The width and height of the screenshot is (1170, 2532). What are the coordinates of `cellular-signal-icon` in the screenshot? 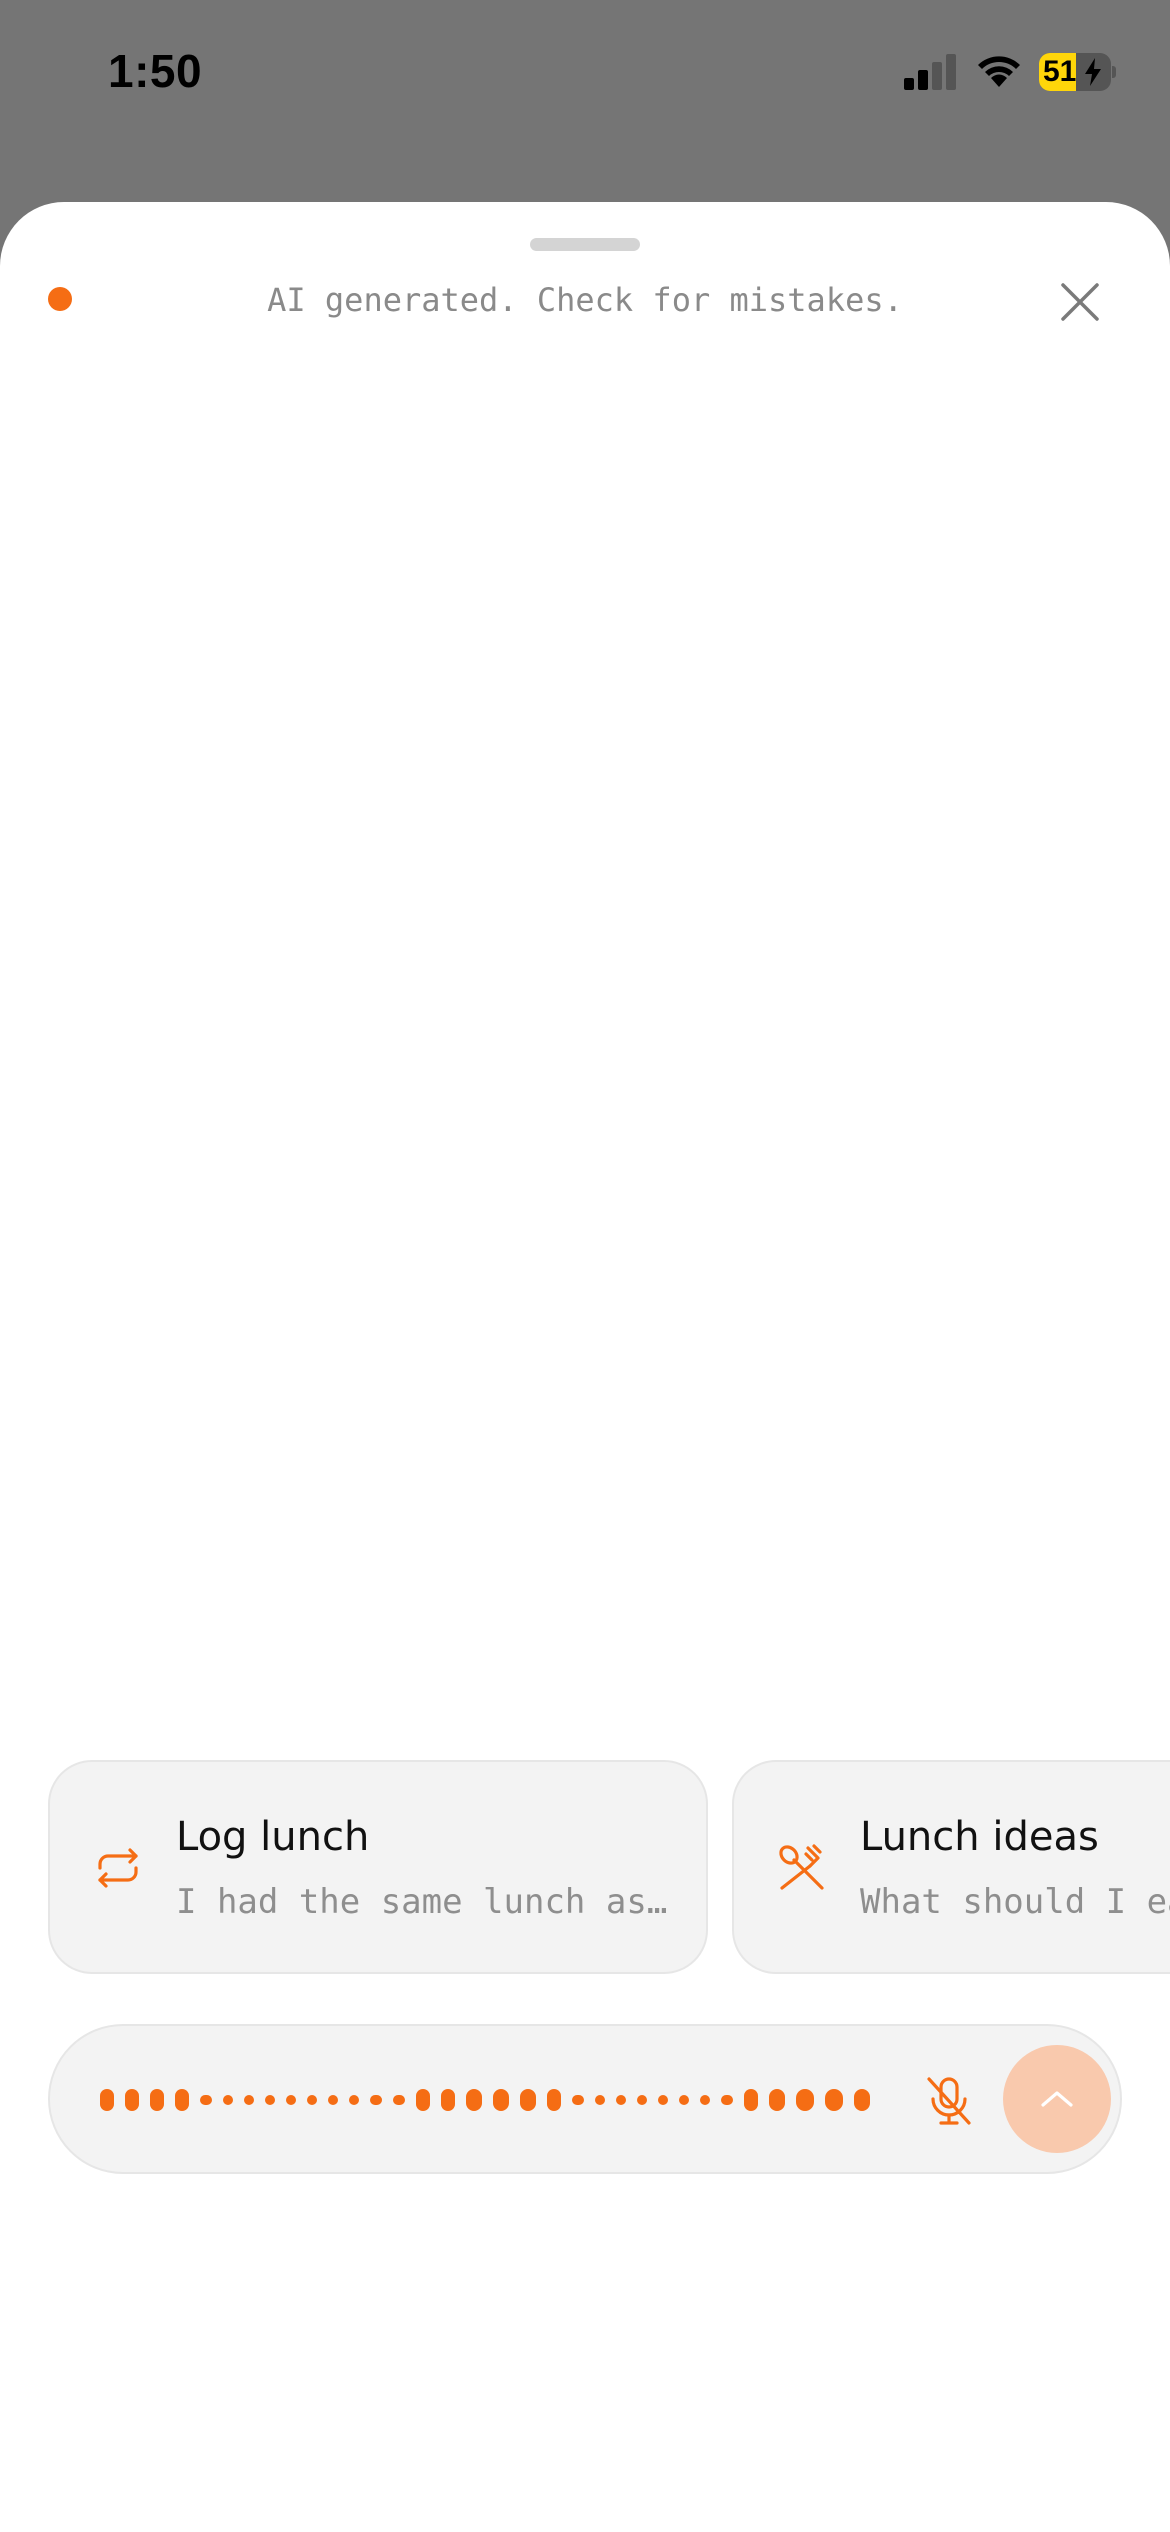 It's located at (930, 72).